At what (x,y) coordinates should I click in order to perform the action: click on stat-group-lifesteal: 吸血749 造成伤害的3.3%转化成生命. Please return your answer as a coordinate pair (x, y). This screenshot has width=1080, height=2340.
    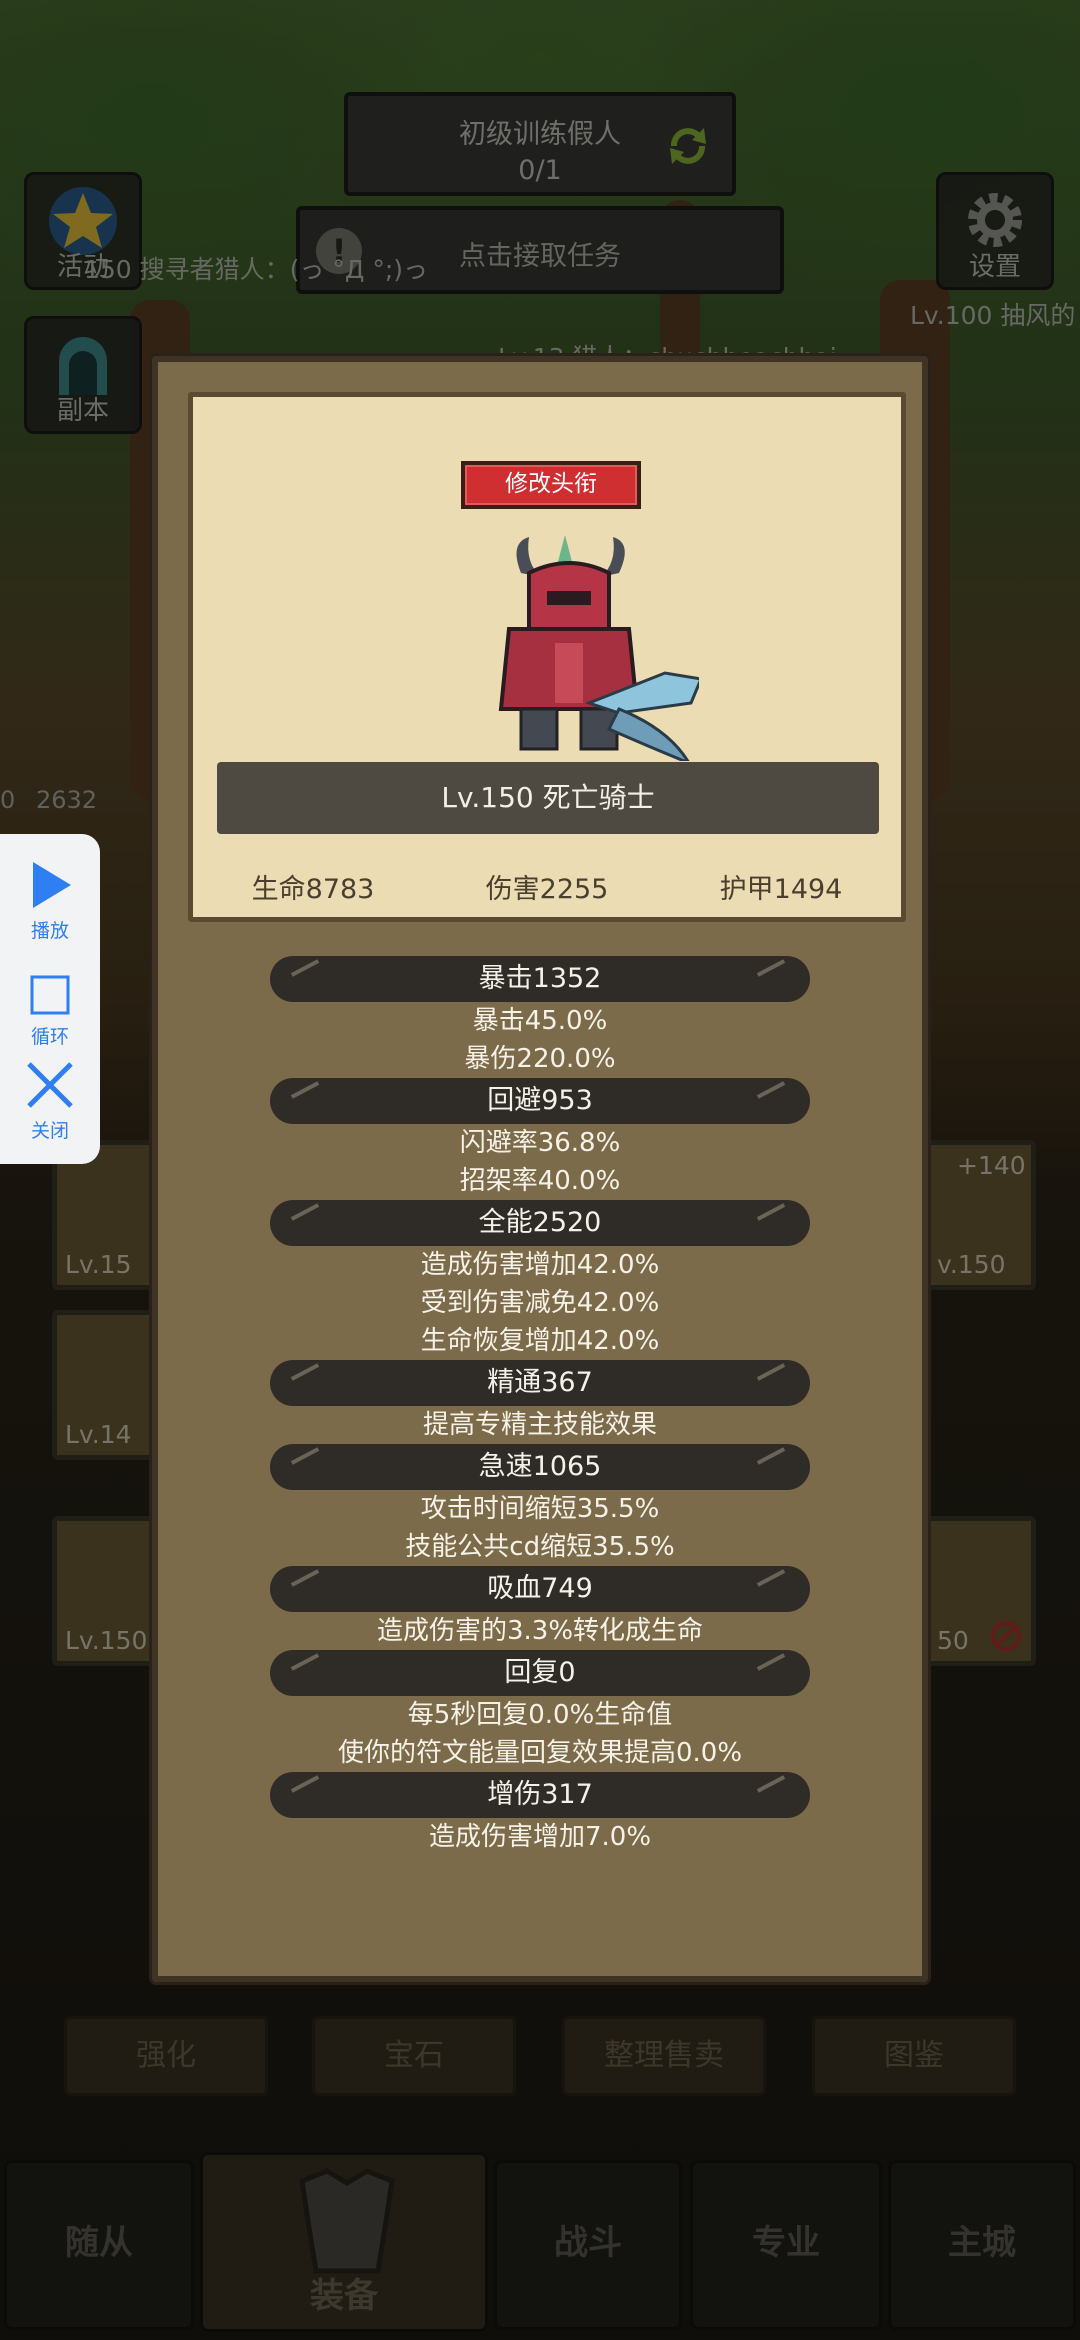
    Looking at the image, I should click on (540, 1608).